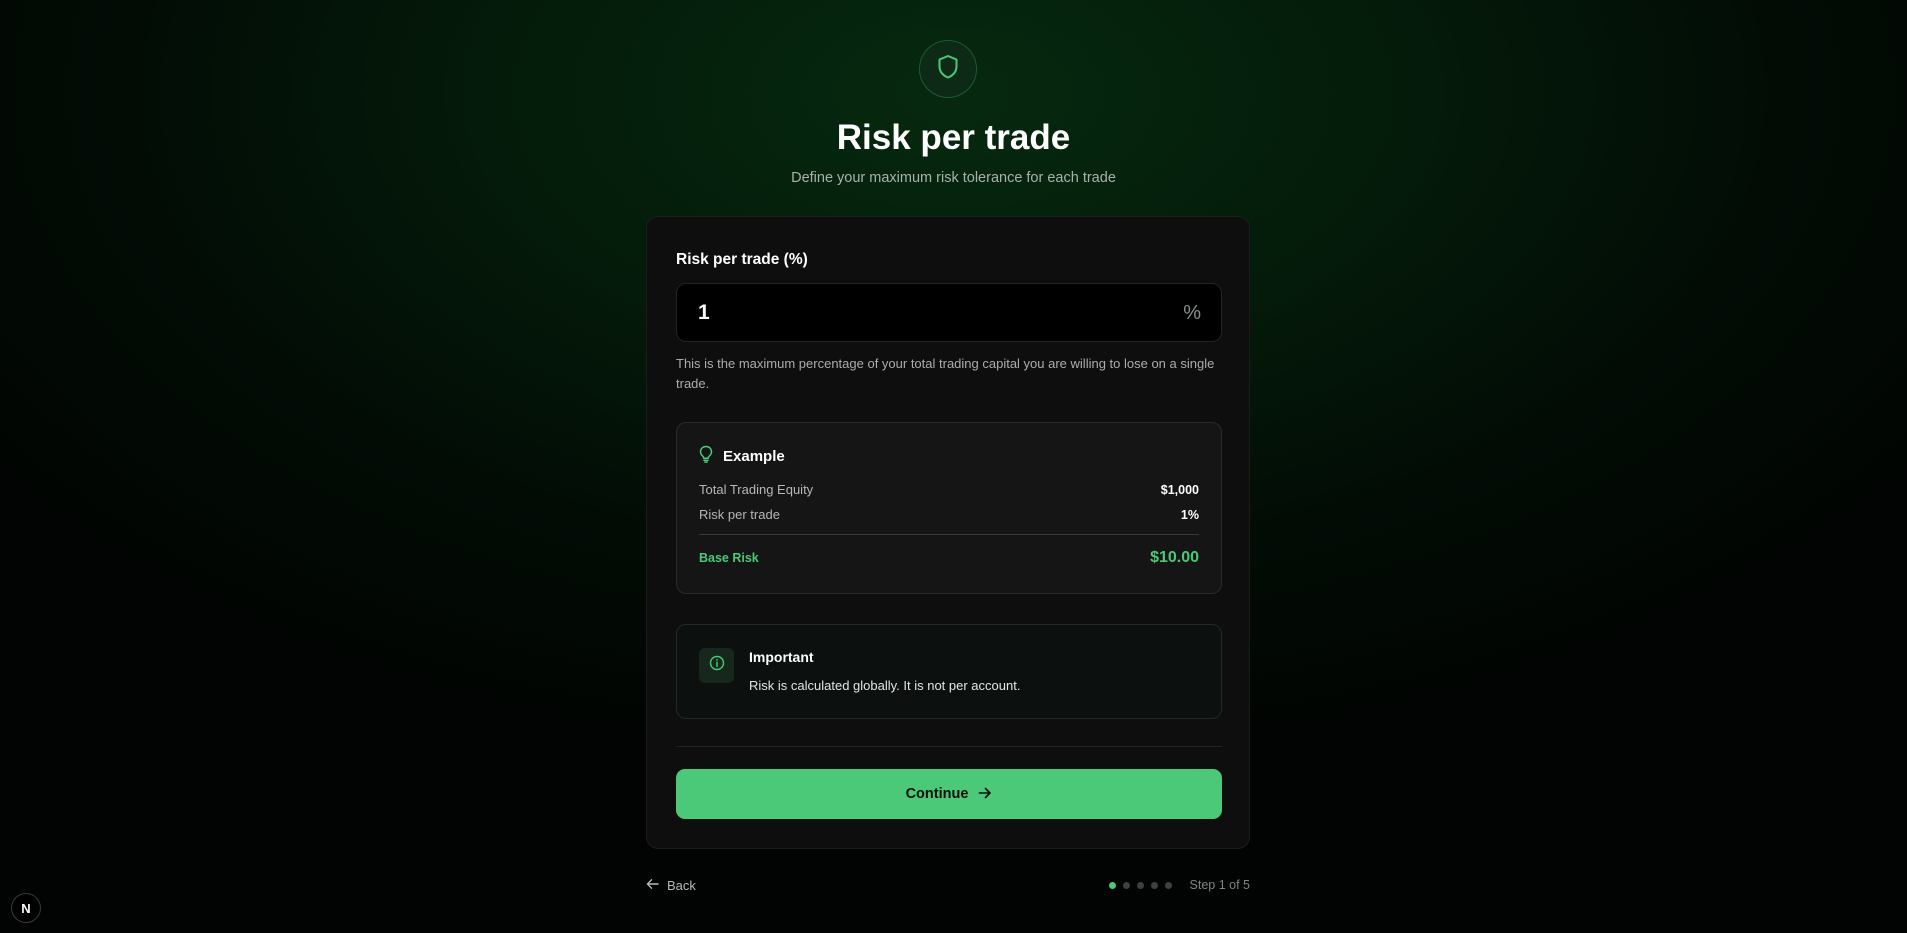 The image size is (1907, 933). I want to click on example-row-value: 1%, so click(1189, 515).